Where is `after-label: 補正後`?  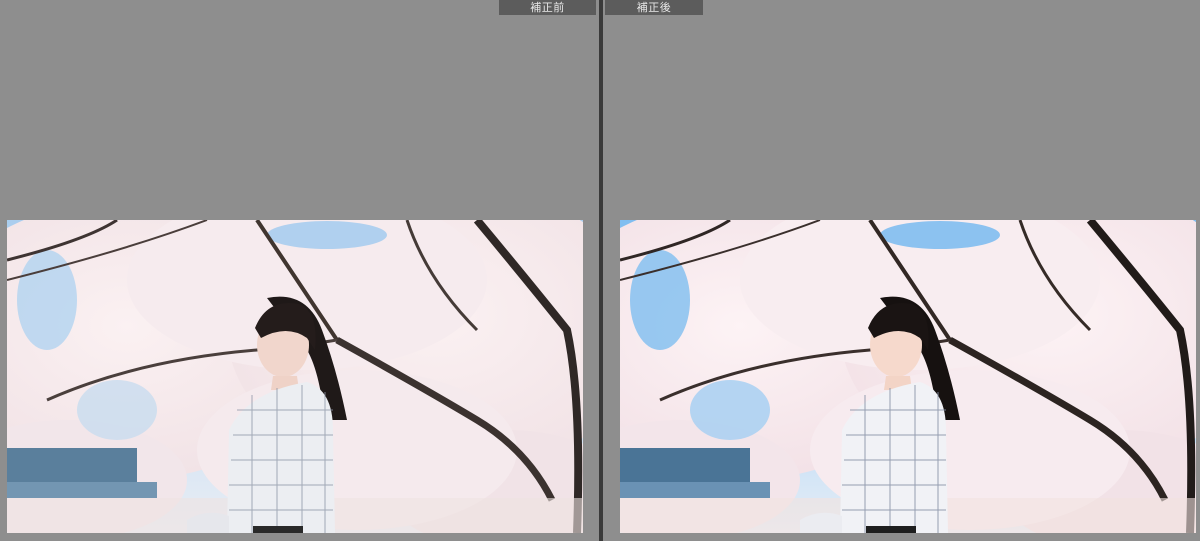
after-label: 補正後 is located at coordinates (654, 7).